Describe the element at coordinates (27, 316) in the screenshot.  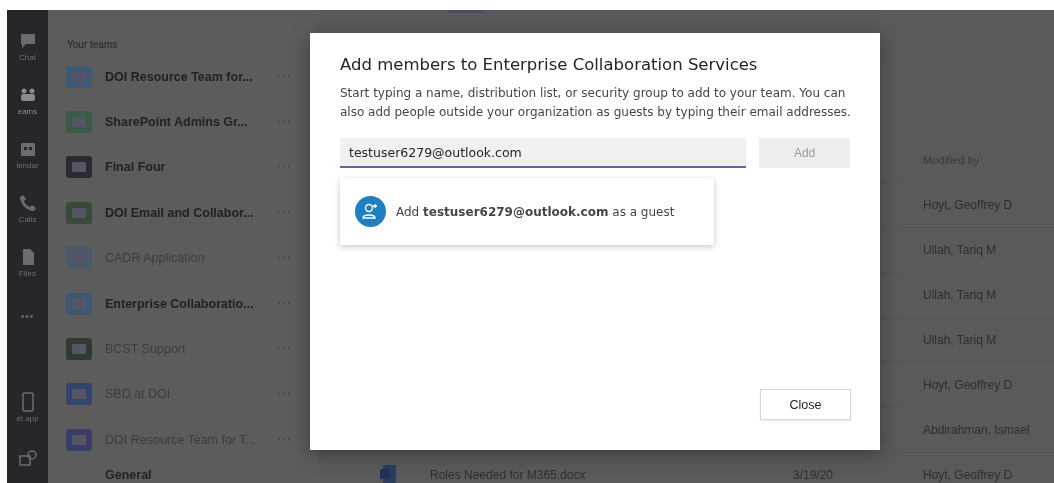
I see `rail-button: •••` at that location.